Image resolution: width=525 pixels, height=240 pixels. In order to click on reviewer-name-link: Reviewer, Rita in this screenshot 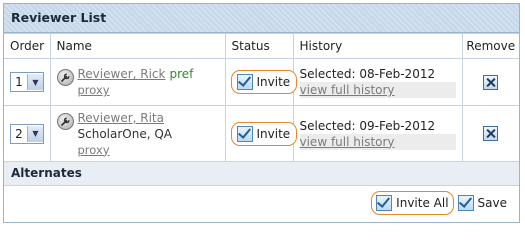, I will do `click(121, 118)`.